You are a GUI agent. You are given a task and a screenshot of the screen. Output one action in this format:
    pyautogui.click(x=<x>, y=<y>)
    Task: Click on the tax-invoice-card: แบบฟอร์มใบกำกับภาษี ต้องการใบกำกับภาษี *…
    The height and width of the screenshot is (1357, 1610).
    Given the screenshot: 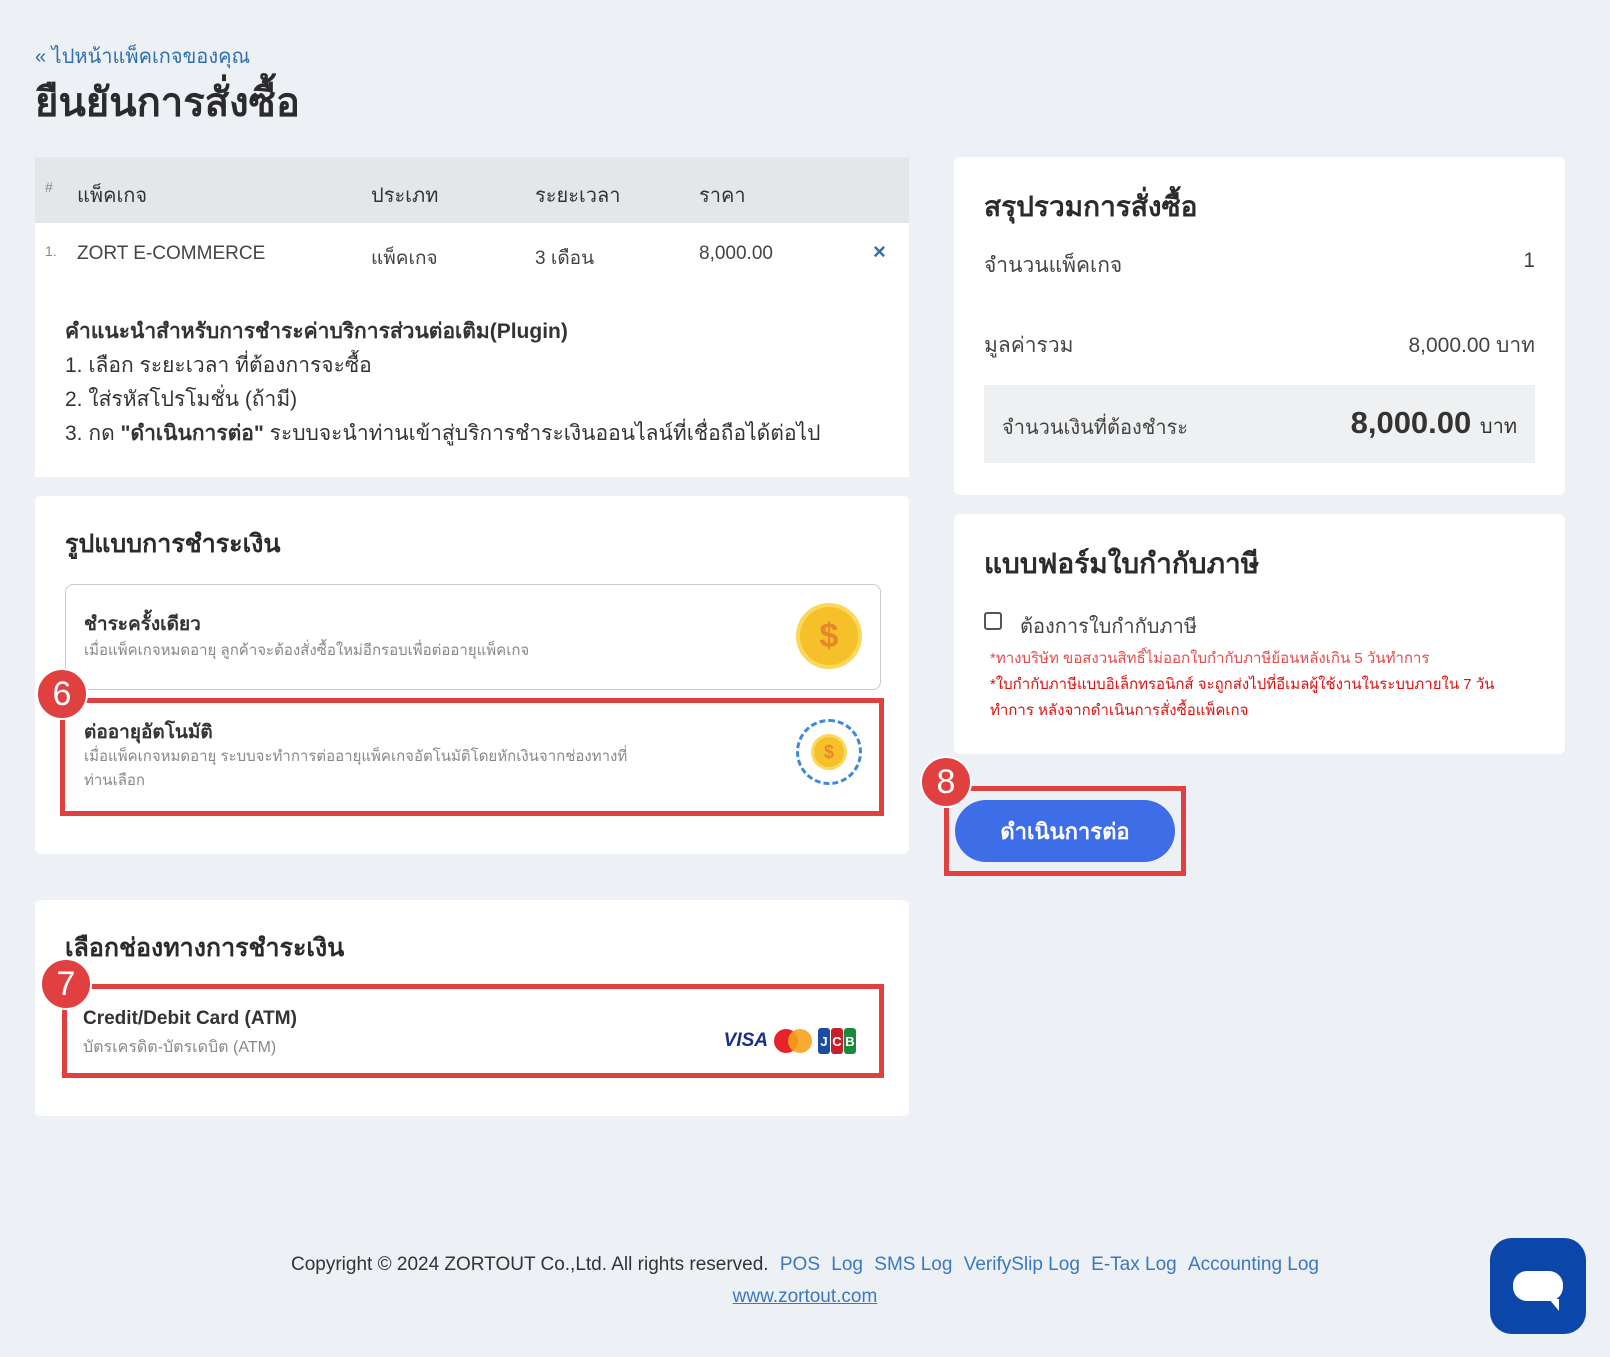 What is the action you would take?
    pyautogui.click(x=1259, y=634)
    